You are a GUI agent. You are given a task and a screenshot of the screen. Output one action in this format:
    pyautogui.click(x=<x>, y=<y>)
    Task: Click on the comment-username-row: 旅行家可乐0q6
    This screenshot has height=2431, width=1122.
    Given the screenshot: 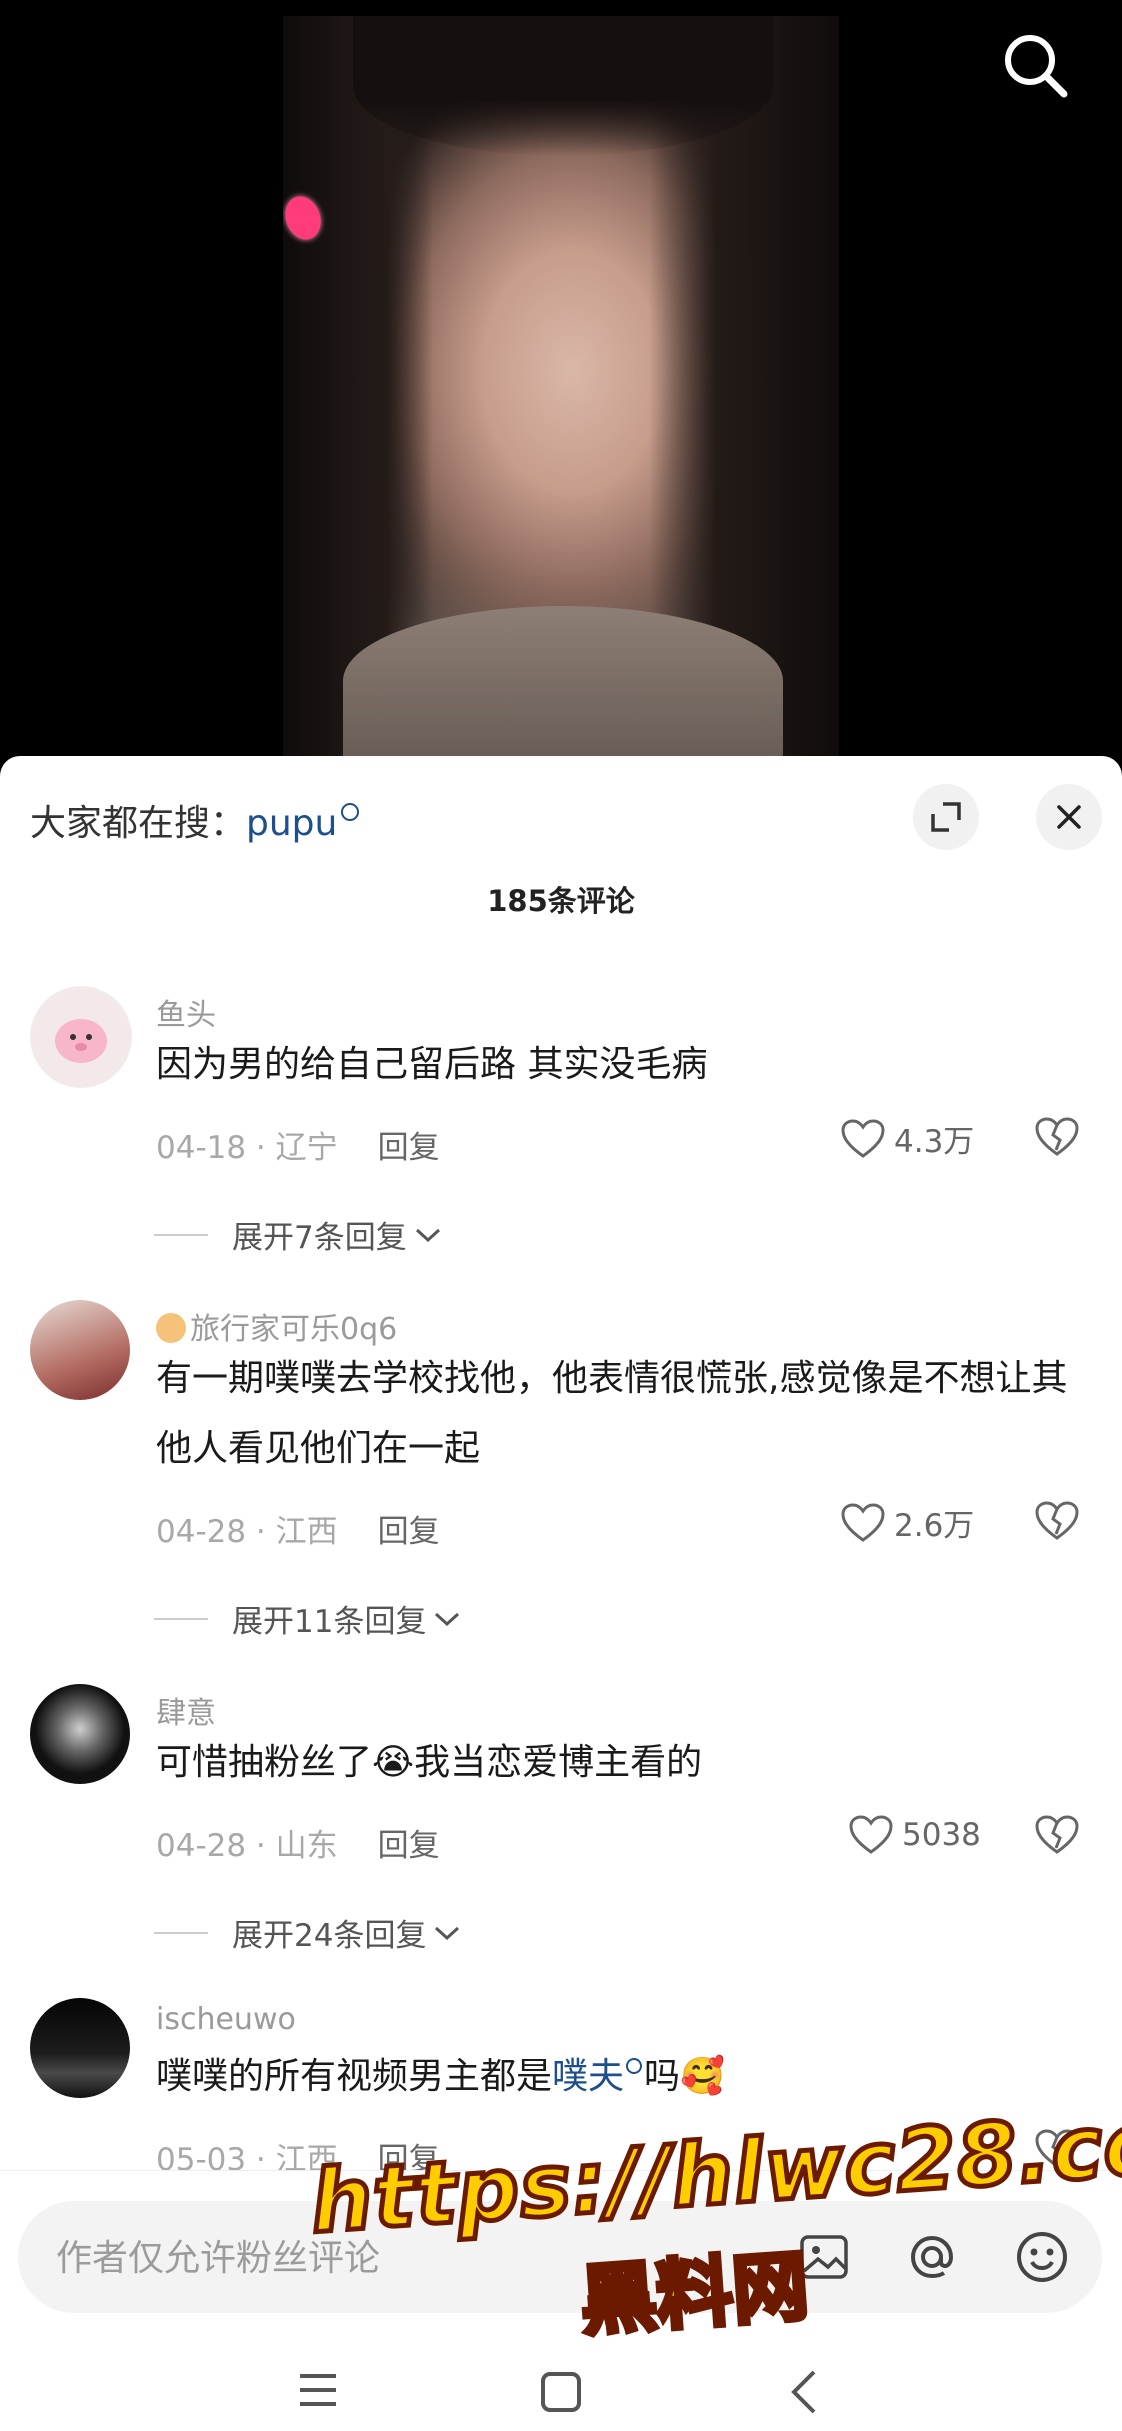 What is the action you would take?
    pyautogui.click(x=276, y=1326)
    